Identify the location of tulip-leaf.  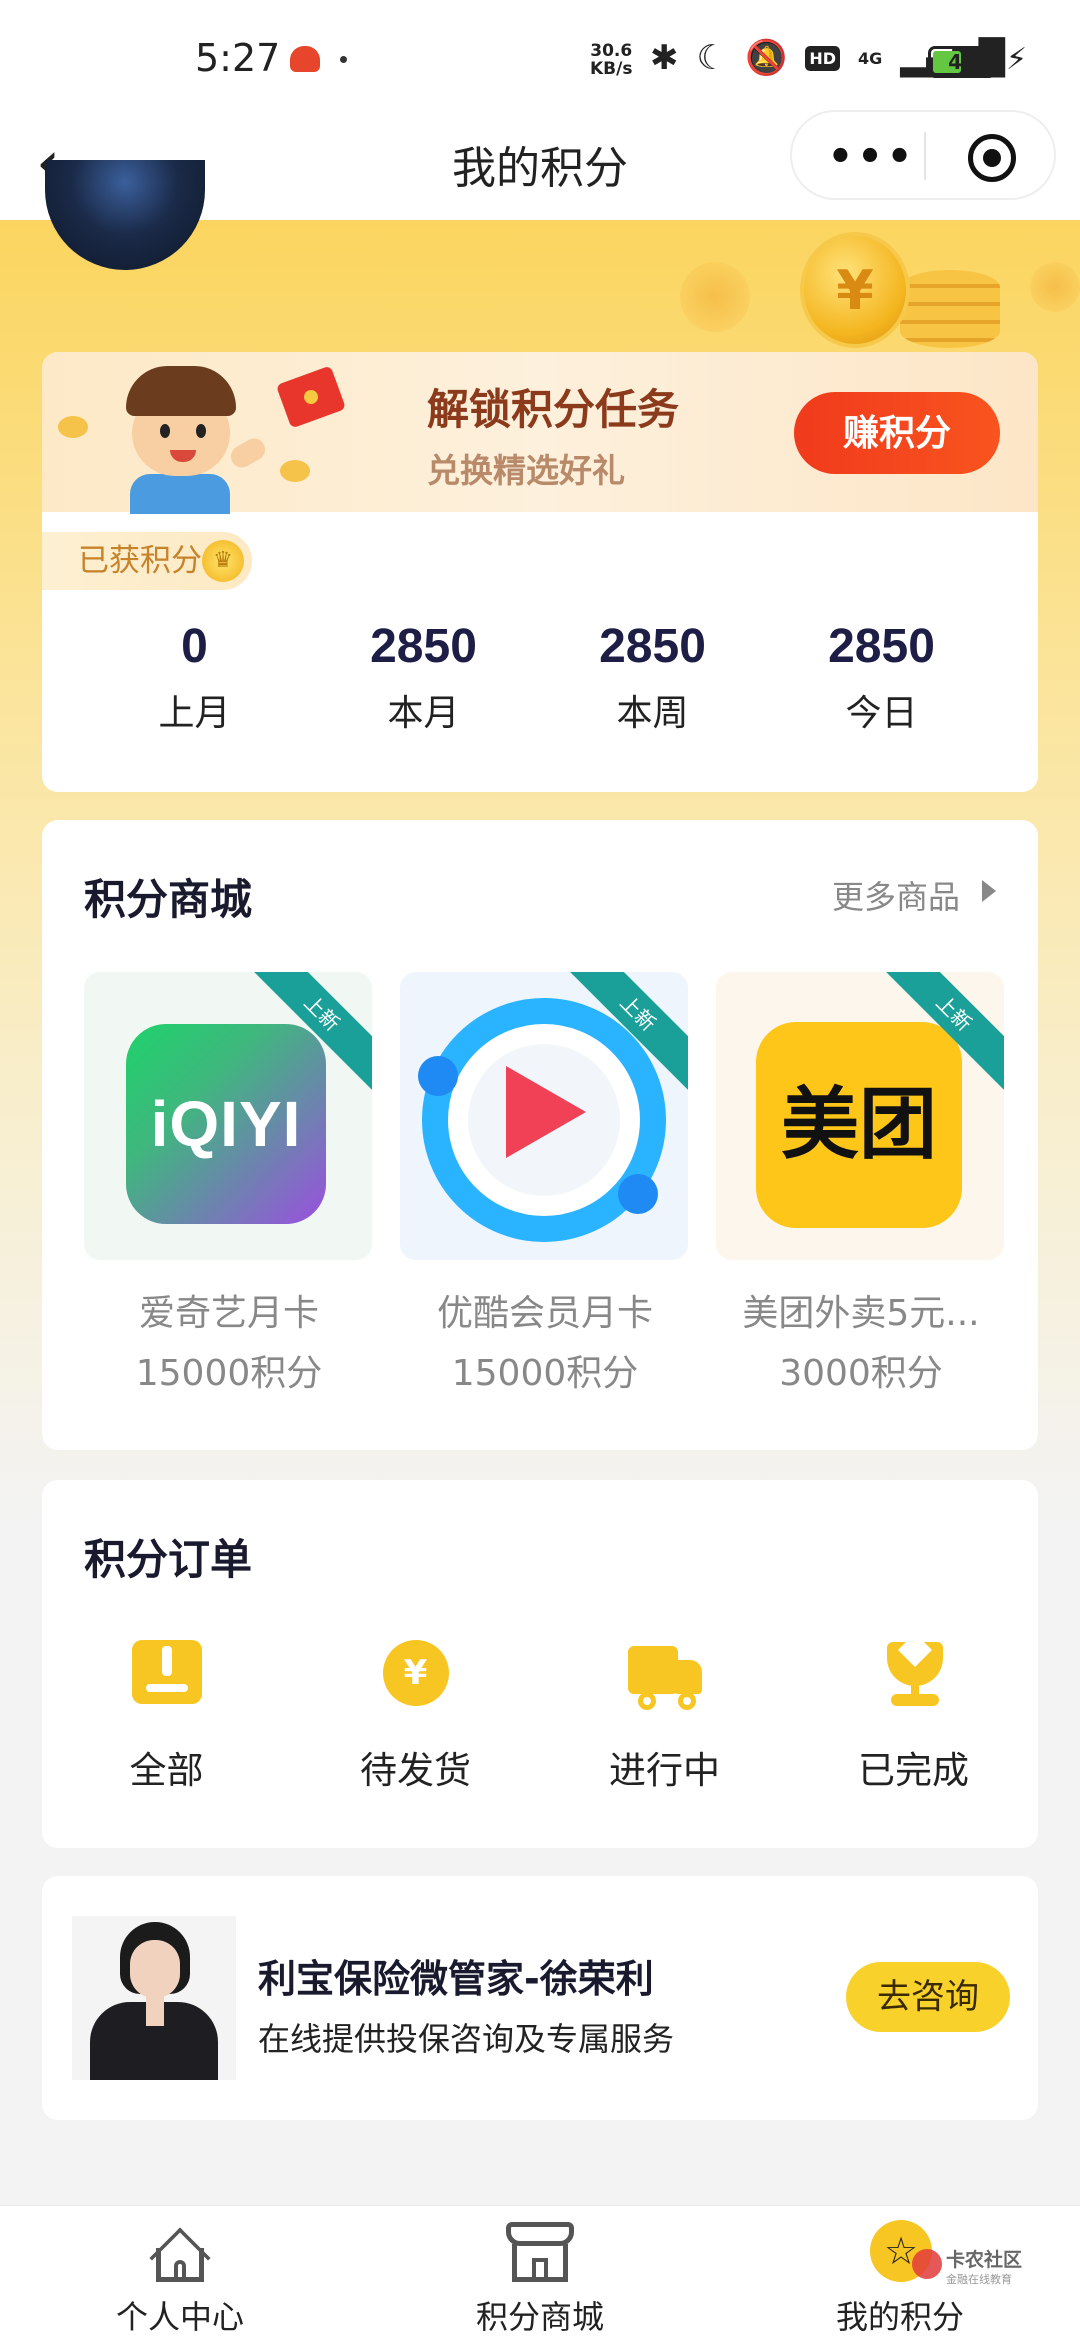
(914, 1700).